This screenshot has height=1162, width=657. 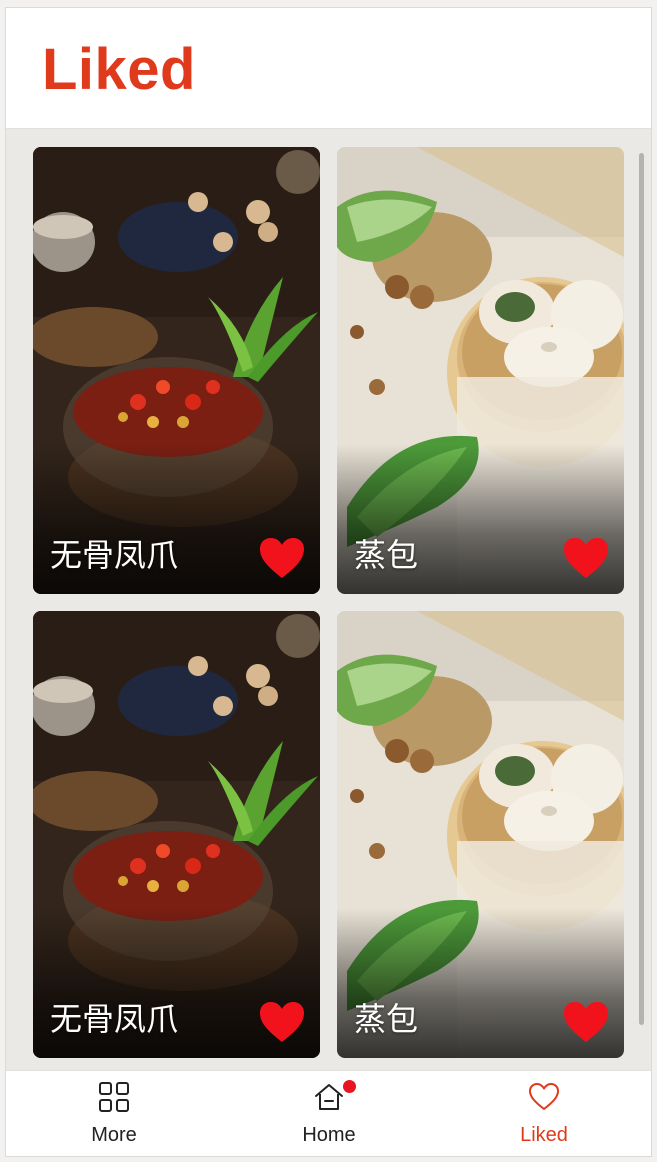 What do you see at coordinates (328, 68) in the screenshot?
I see `header: Liked` at bounding box center [328, 68].